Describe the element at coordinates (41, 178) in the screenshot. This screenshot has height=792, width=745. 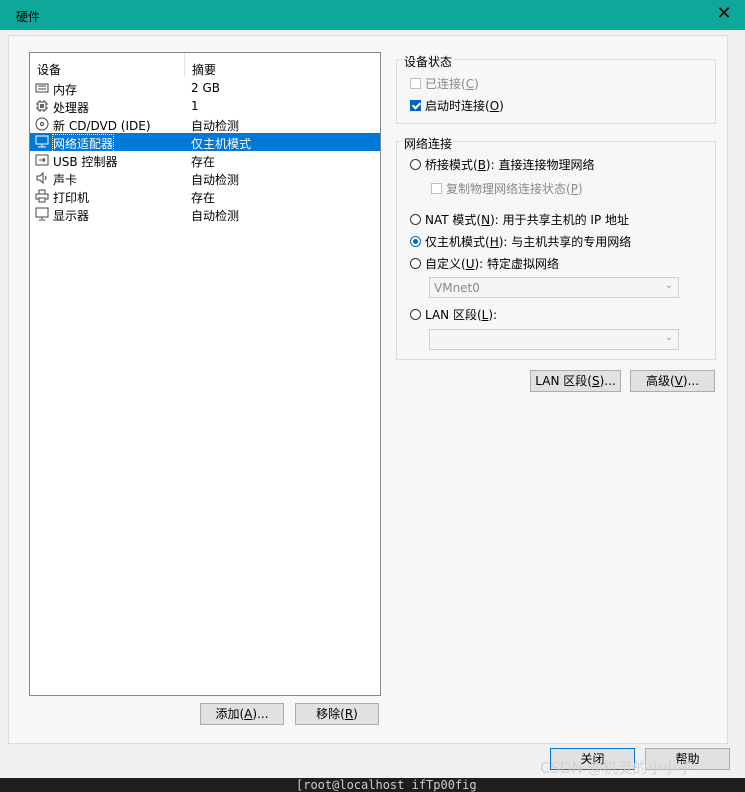
I see `sound-icon` at that location.